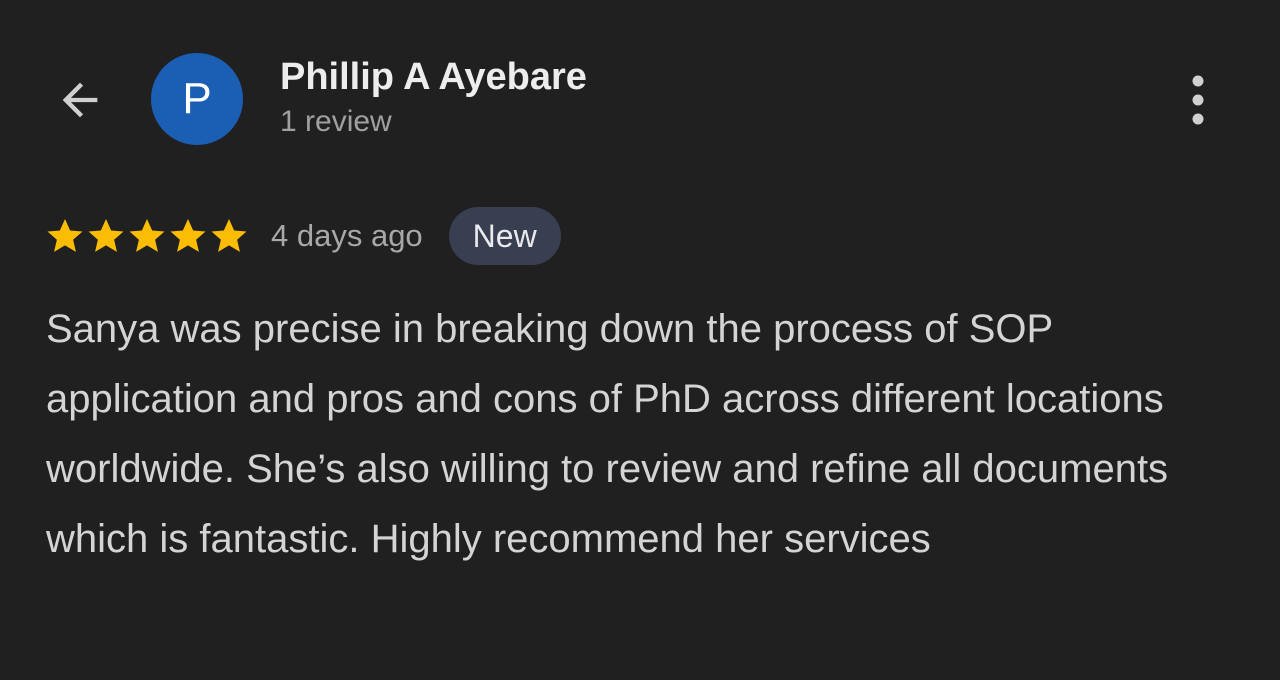 This screenshot has width=1280, height=680. I want to click on review-time: 4 days ago, so click(347, 235).